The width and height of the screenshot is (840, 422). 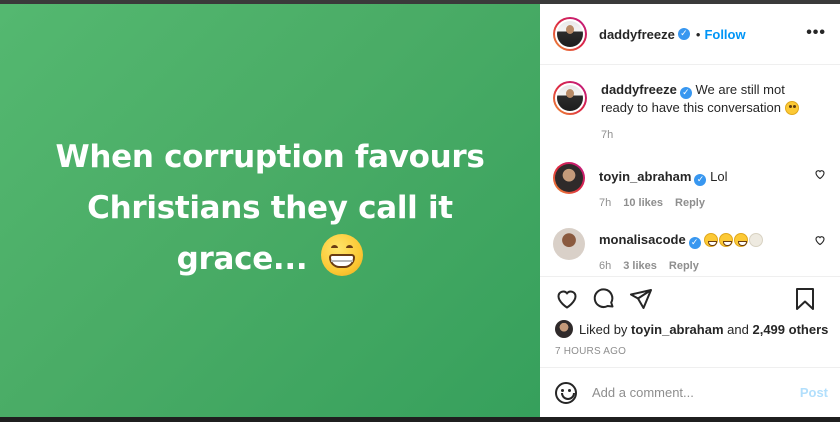 I want to click on heart-icon, so click(x=567, y=299).